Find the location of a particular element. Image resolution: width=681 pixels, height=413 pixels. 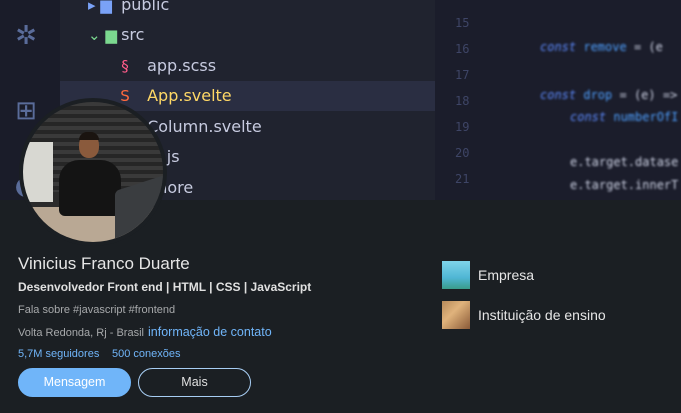

code-line: const drop = (e) => is located at coordinates (608, 95).